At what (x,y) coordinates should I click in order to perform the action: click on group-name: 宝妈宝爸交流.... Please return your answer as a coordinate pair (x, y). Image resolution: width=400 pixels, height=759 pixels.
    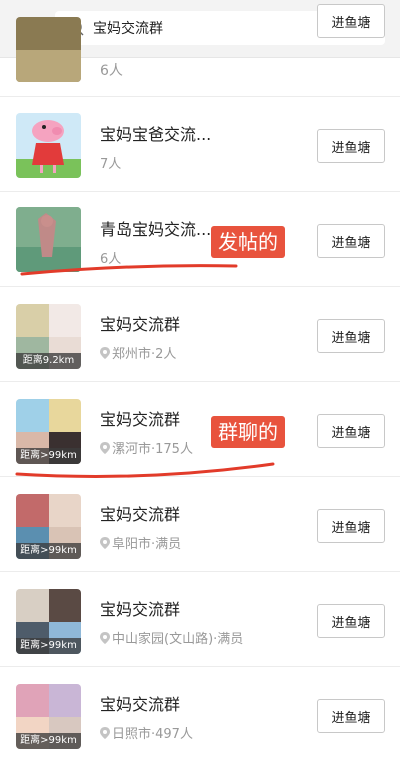
    Looking at the image, I should click on (156, 134).